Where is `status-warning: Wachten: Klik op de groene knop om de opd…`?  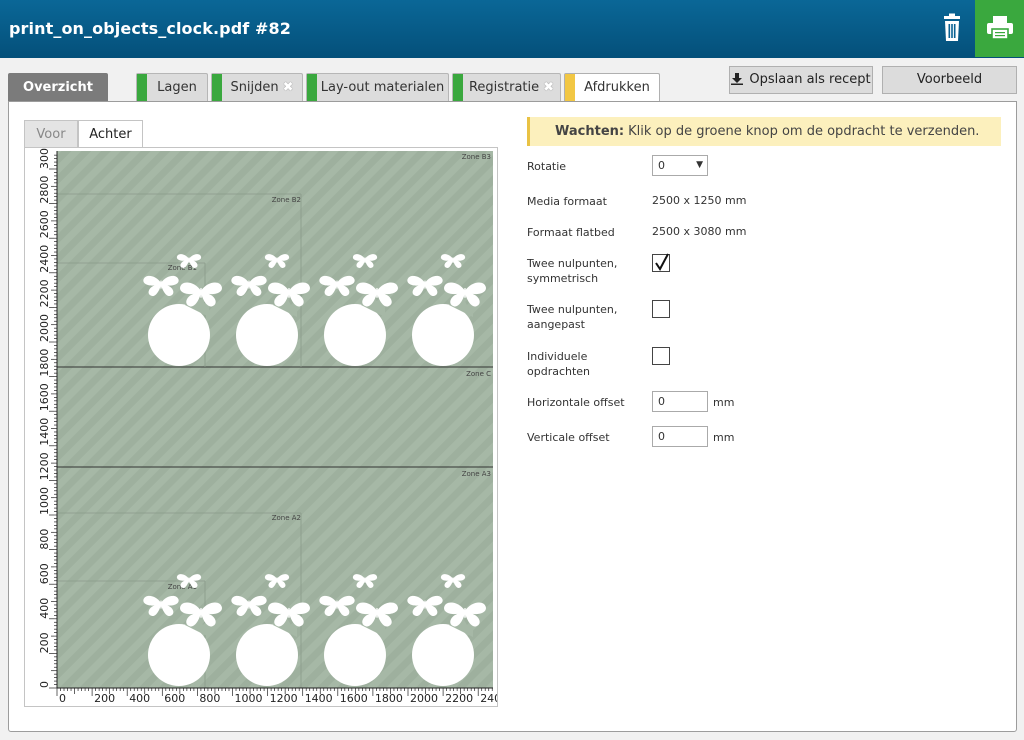
status-warning: Wachten: Klik op de groene knop om de opd… is located at coordinates (764, 131).